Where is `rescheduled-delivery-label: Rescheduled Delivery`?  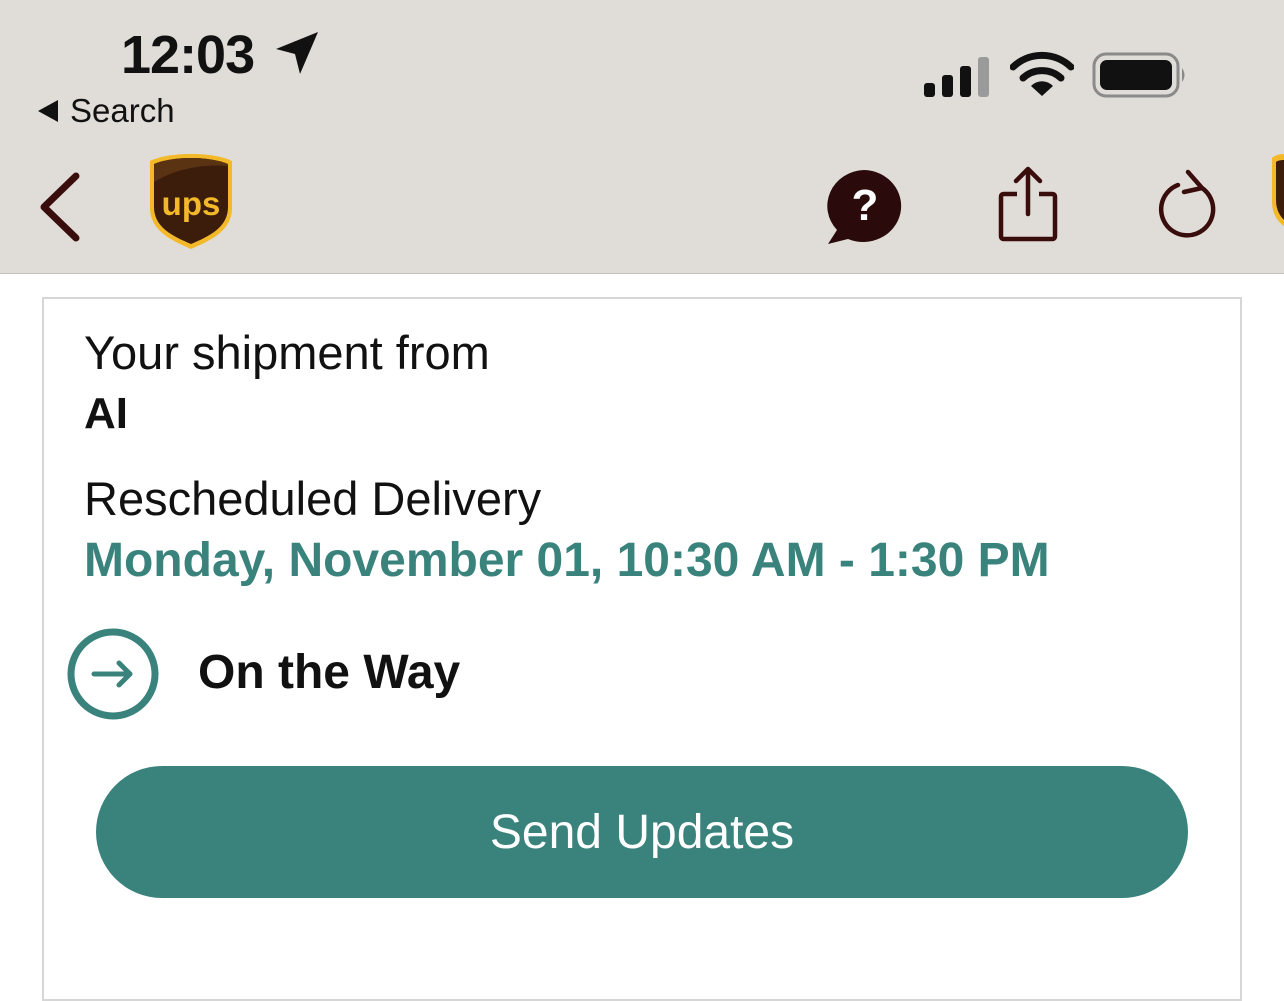 rescheduled-delivery-label: Rescheduled Delivery is located at coordinates (313, 498).